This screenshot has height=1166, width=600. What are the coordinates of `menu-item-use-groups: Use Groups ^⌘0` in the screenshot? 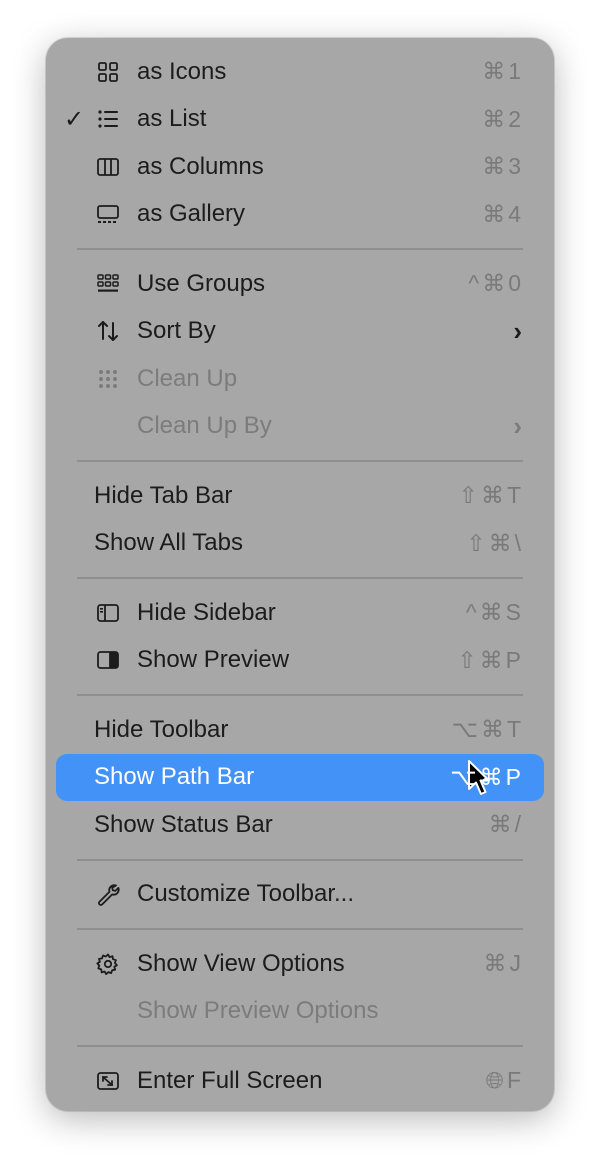 It's located at (300, 284).